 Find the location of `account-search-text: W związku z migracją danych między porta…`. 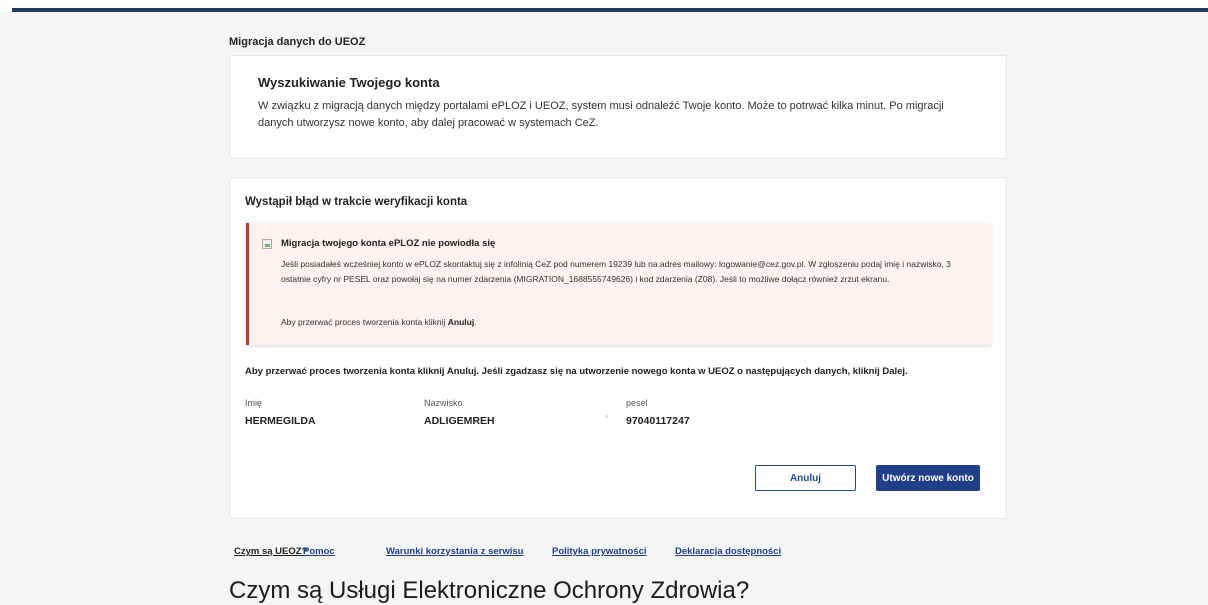

account-search-text: W związku z migracją danych między porta… is located at coordinates (601, 114).